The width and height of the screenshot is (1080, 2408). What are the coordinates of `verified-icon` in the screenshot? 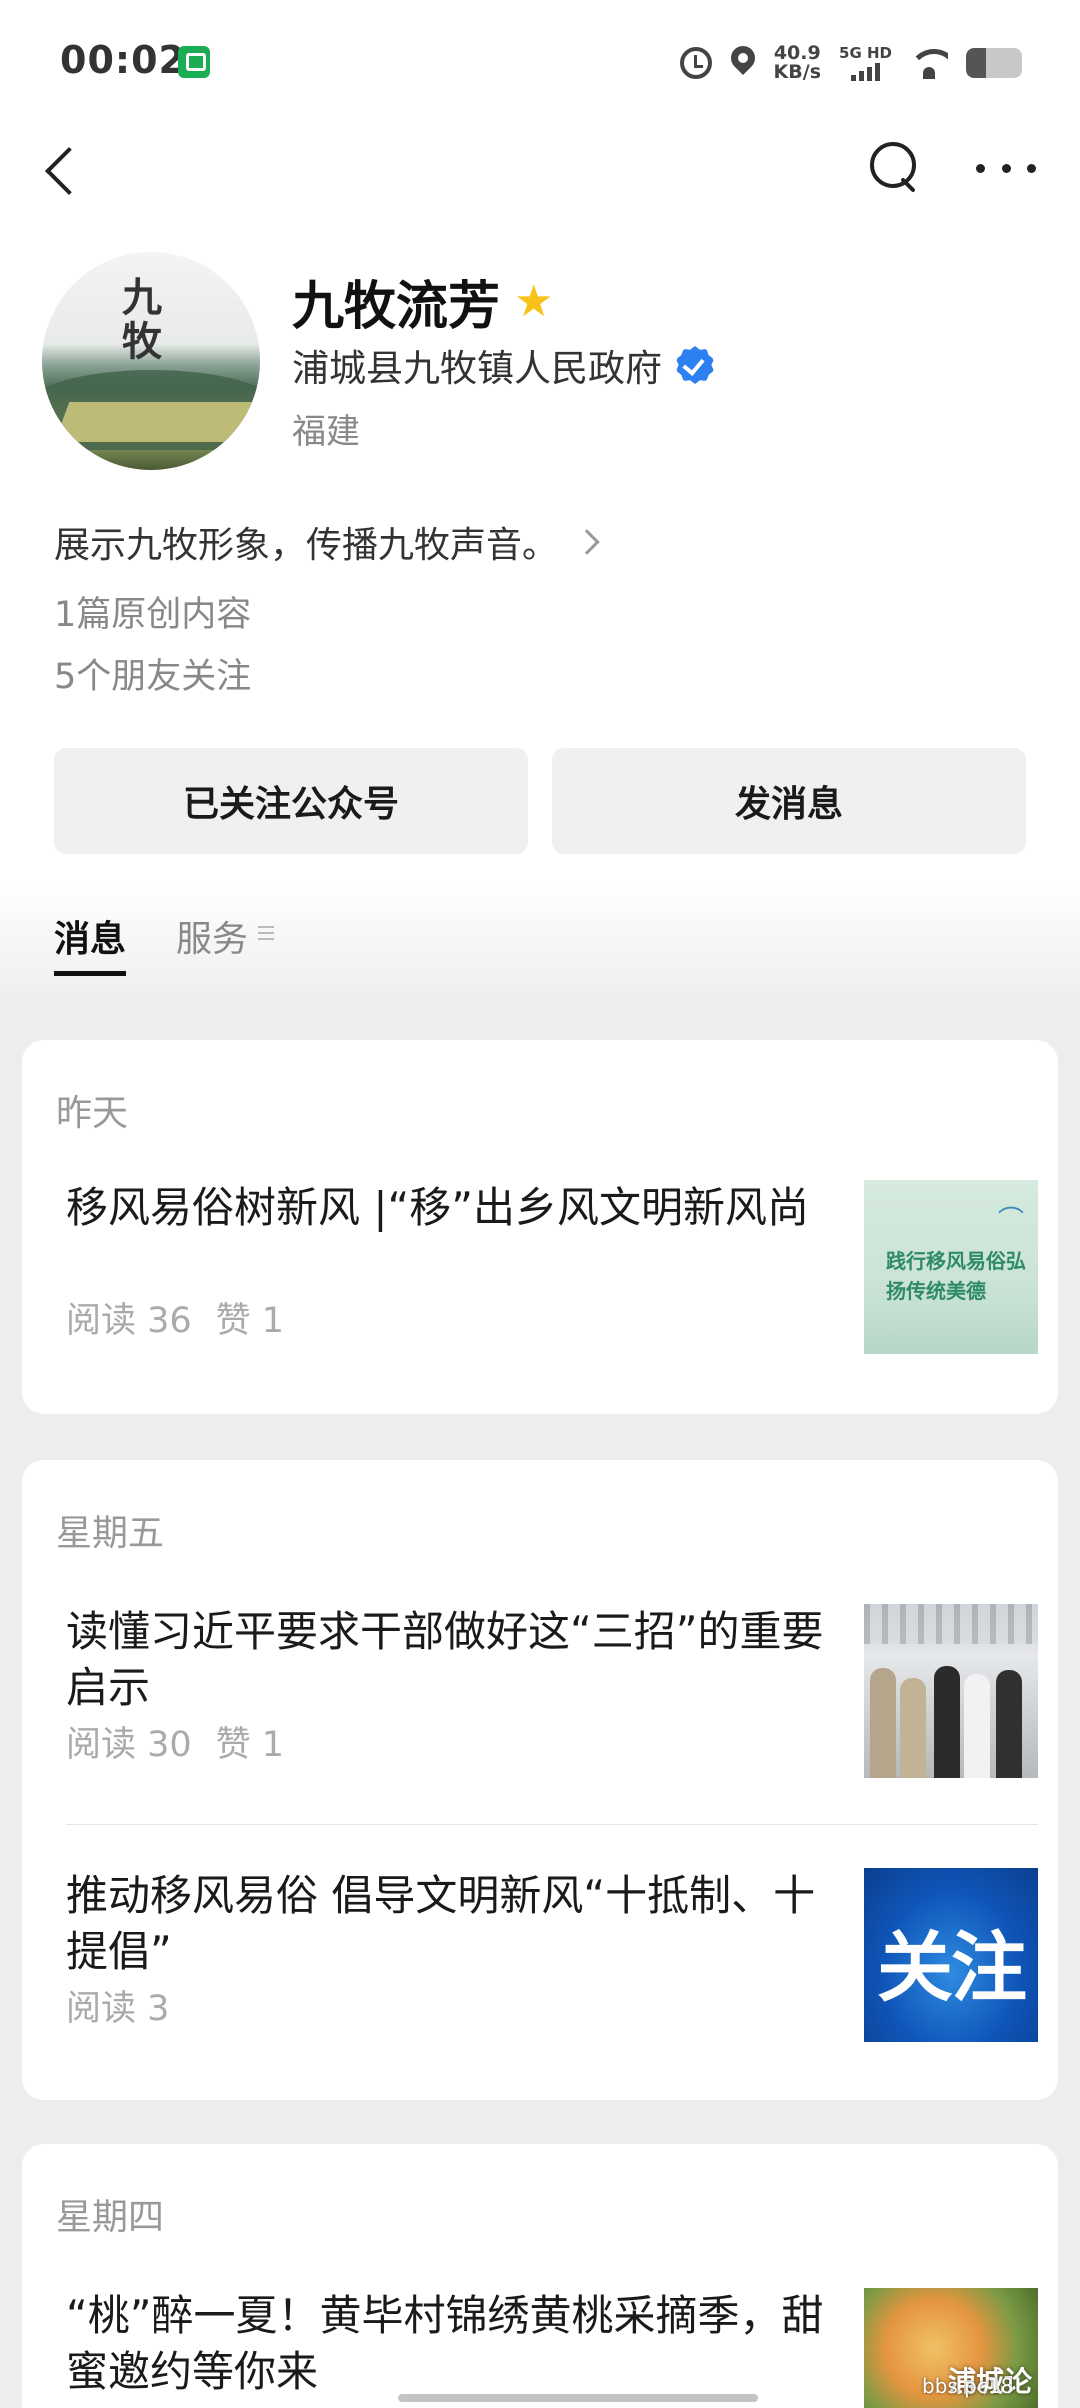 It's located at (695, 365).